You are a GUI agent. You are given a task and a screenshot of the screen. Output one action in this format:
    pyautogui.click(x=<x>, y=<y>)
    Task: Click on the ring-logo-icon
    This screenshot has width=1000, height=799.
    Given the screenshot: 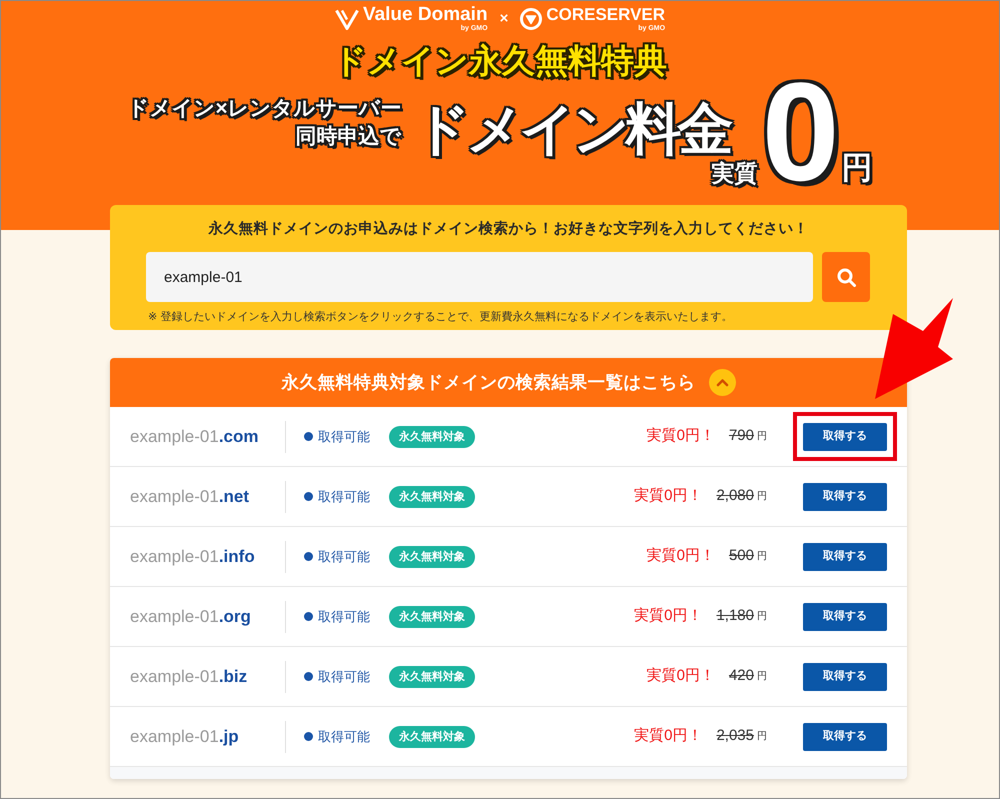 What is the action you would take?
    pyautogui.click(x=531, y=19)
    